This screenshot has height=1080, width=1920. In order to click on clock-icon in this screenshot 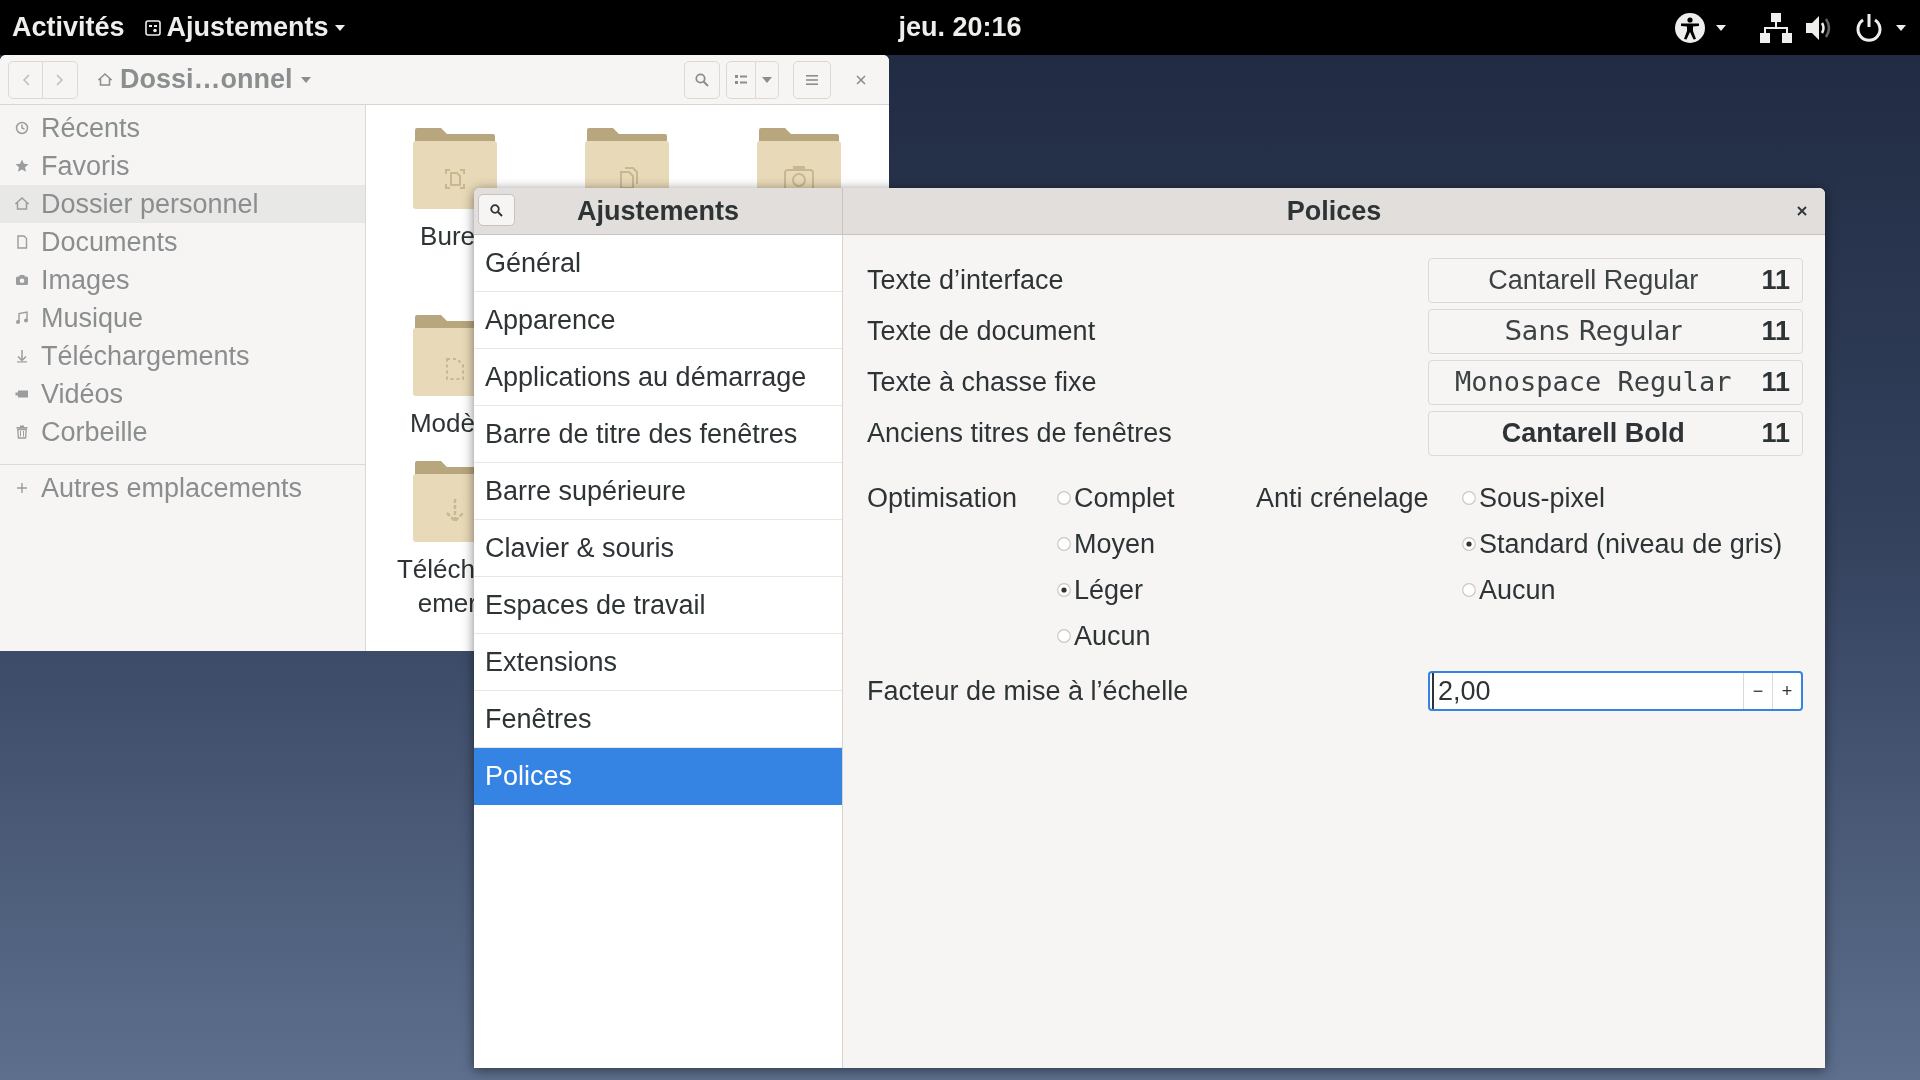, I will do `click(22, 128)`.